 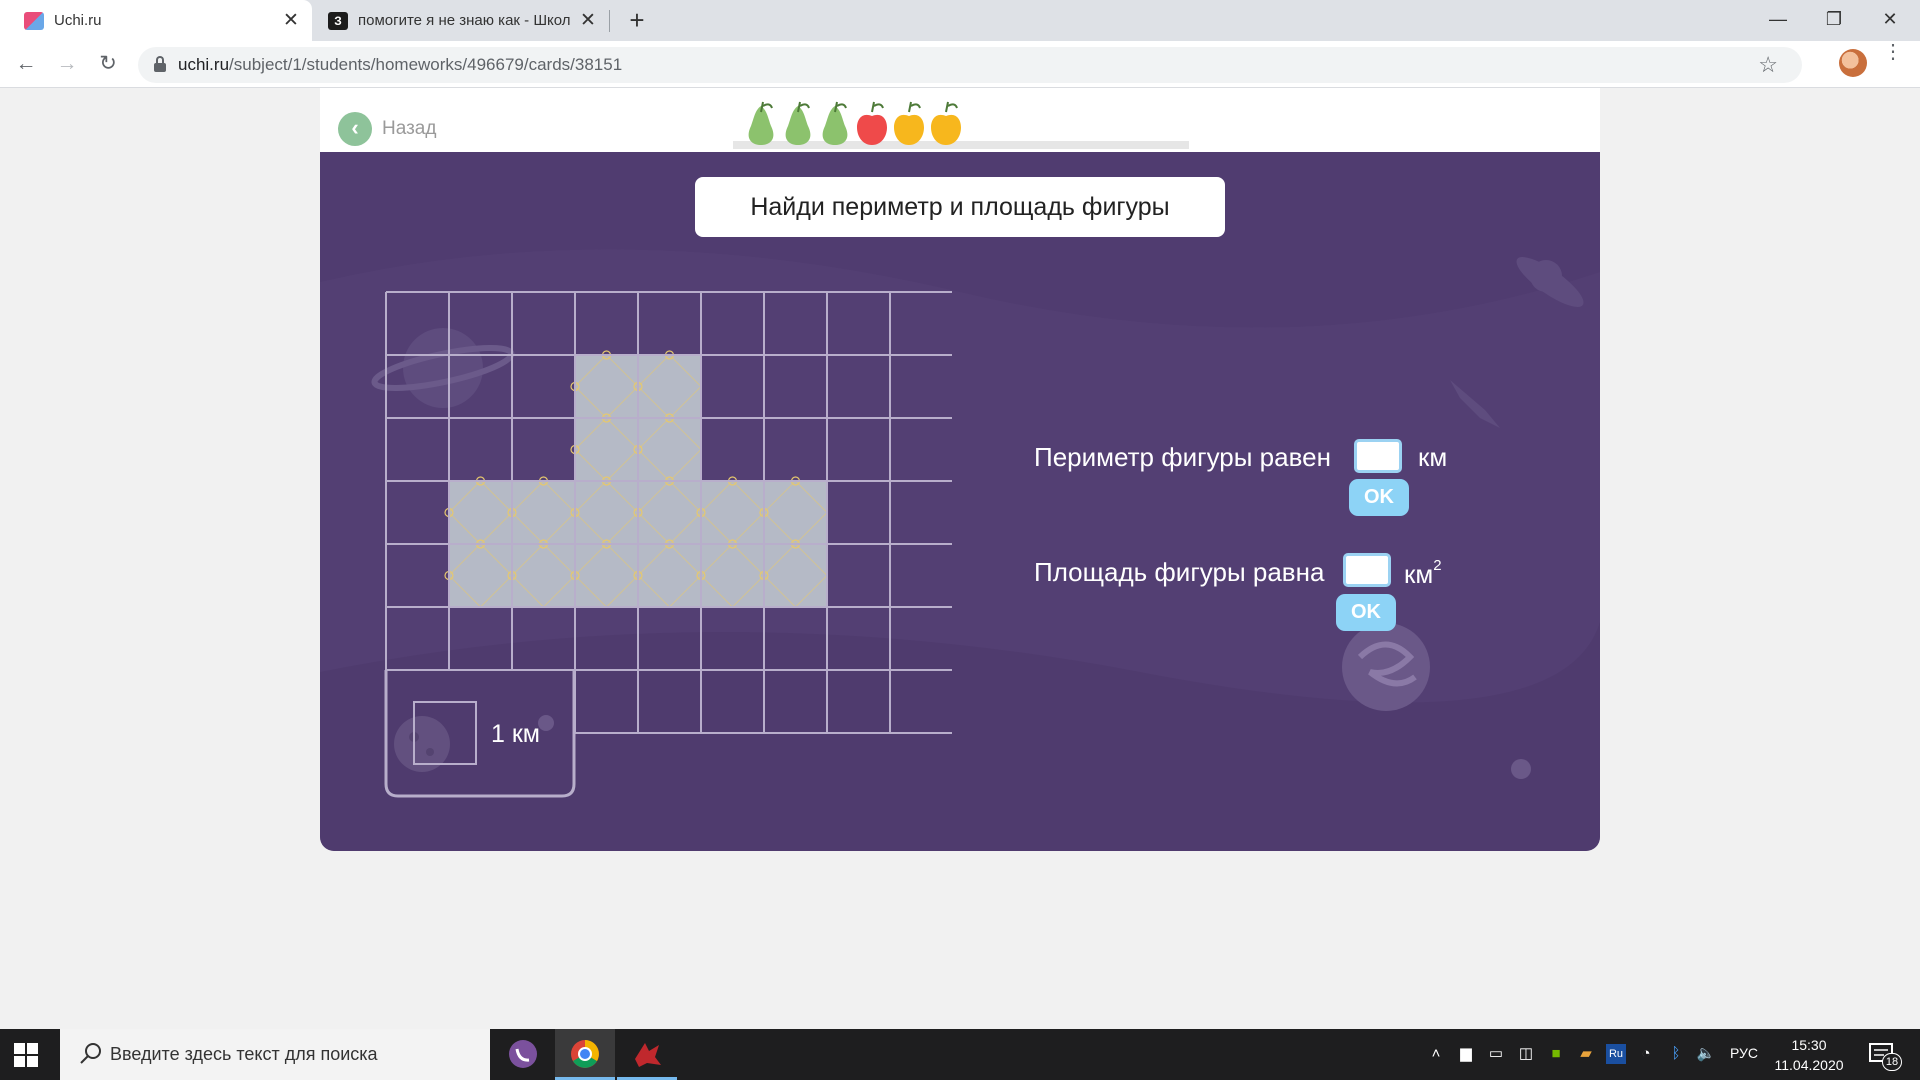 I want to click on perimeter-label: Периметр фигуры равен, so click(x=1182, y=457).